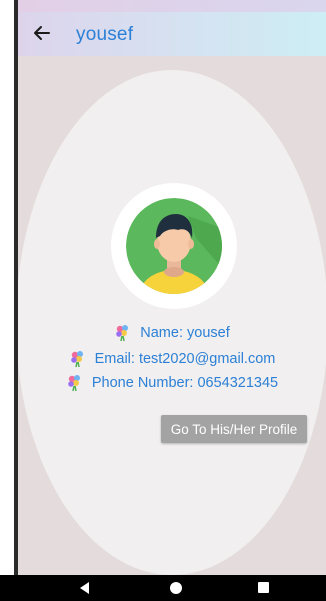  Describe the element at coordinates (163, 588) in the screenshot. I see `system-navigation-bar` at that location.